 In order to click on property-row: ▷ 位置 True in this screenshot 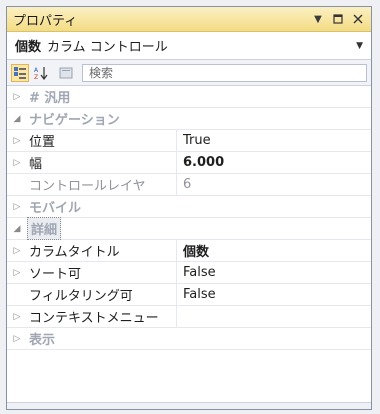, I will do `click(189, 141)`.